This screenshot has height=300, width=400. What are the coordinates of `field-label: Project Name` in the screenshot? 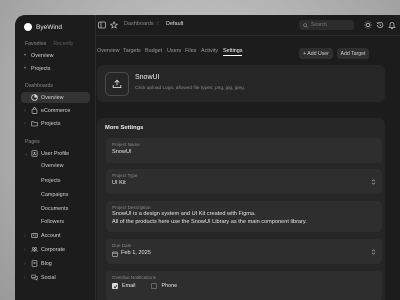 It's located at (126, 144).